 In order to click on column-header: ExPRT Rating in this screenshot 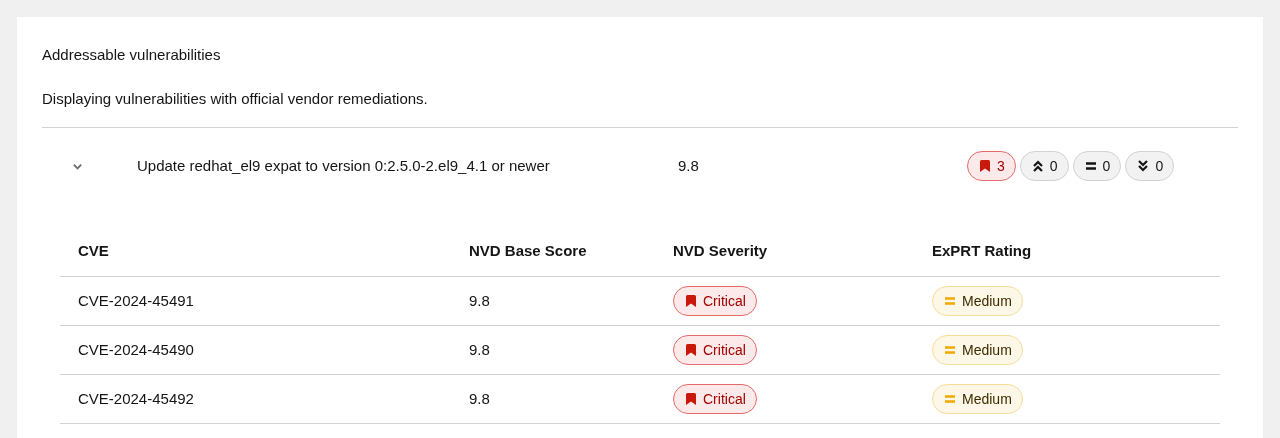, I will do `click(982, 251)`.